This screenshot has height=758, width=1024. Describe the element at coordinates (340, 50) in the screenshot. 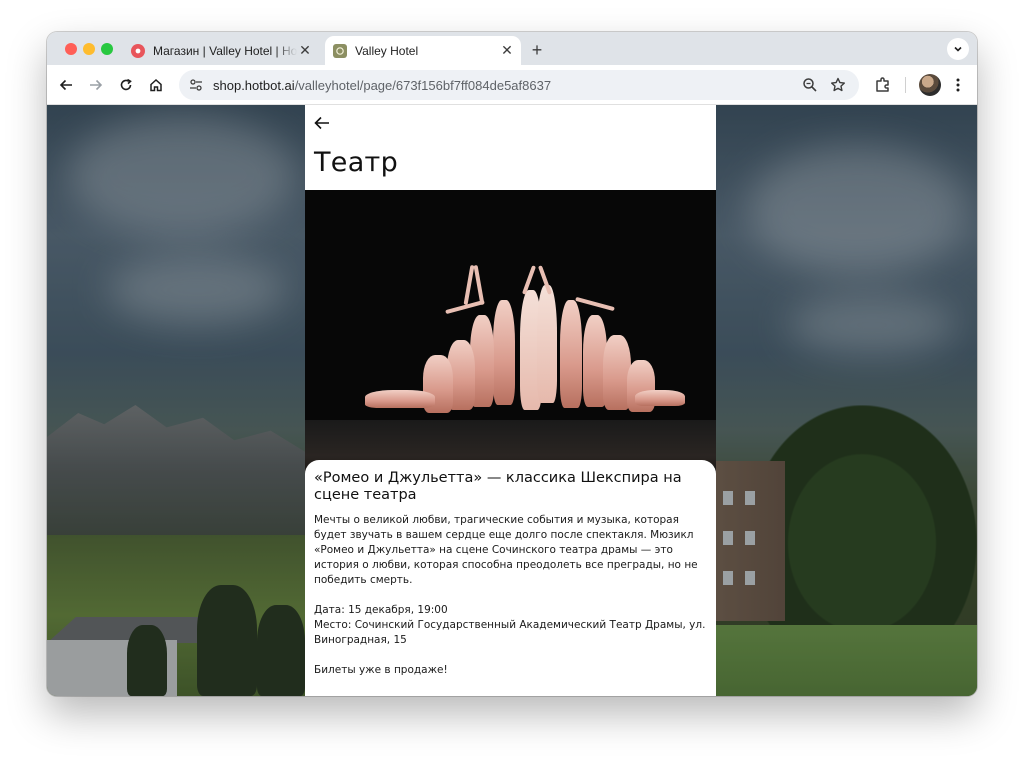

I see `valley-hotel-logo-icon` at that location.